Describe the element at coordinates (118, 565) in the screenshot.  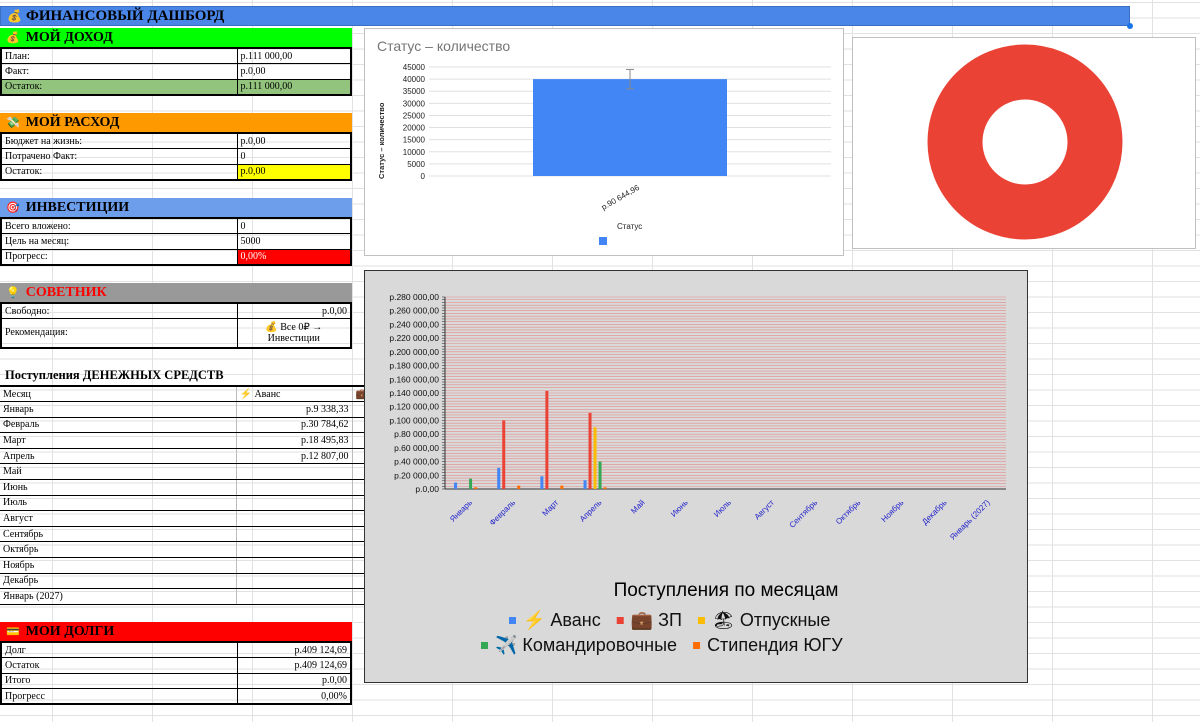
I see `cashflow-month-cell: Ноябрь` at that location.